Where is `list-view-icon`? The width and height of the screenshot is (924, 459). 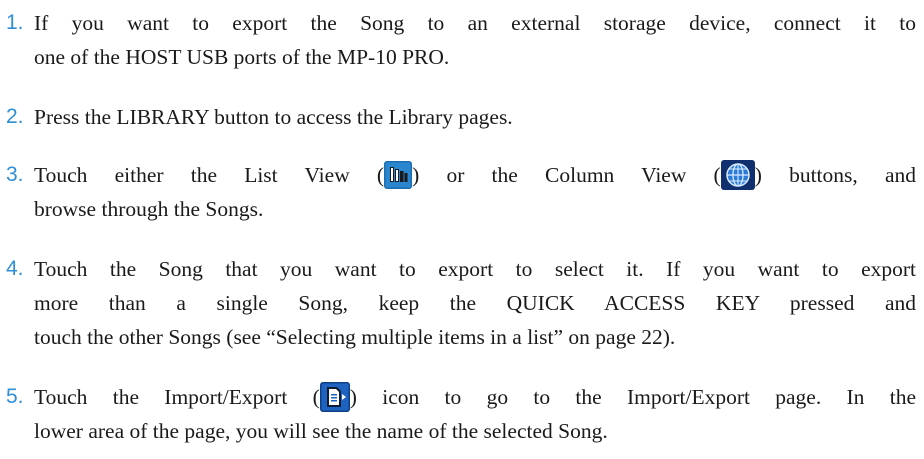
list-view-icon is located at coordinates (398, 175).